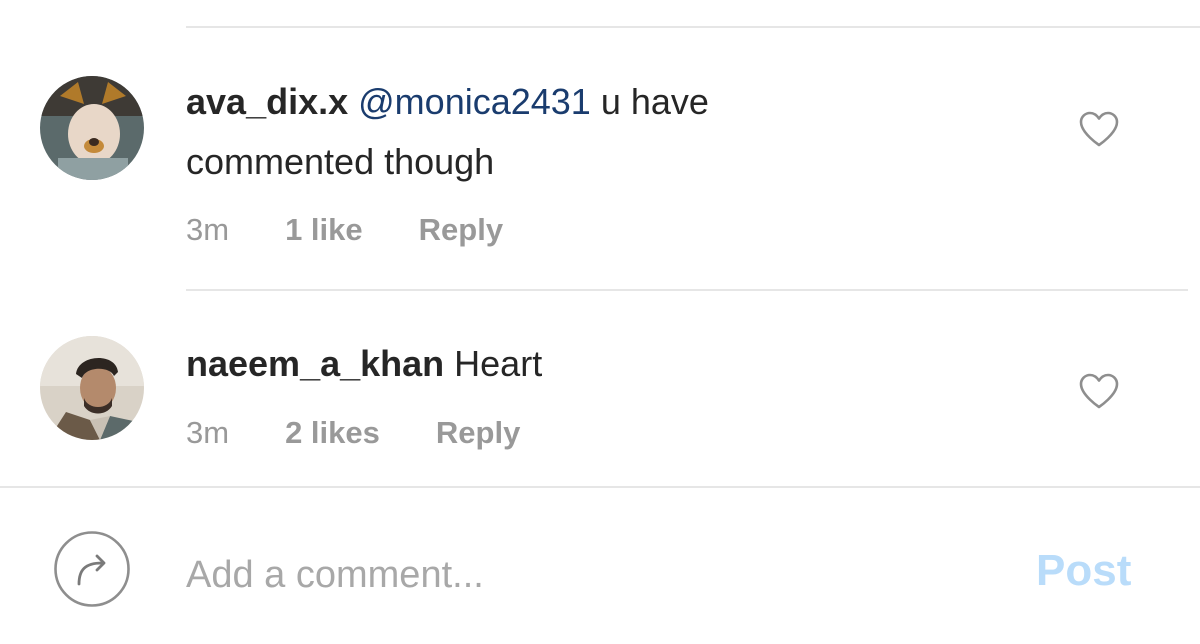 The height and width of the screenshot is (644, 1200). What do you see at coordinates (586, 575) in the screenshot?
I see `add-comment-input` at bounding box center [586, 575].